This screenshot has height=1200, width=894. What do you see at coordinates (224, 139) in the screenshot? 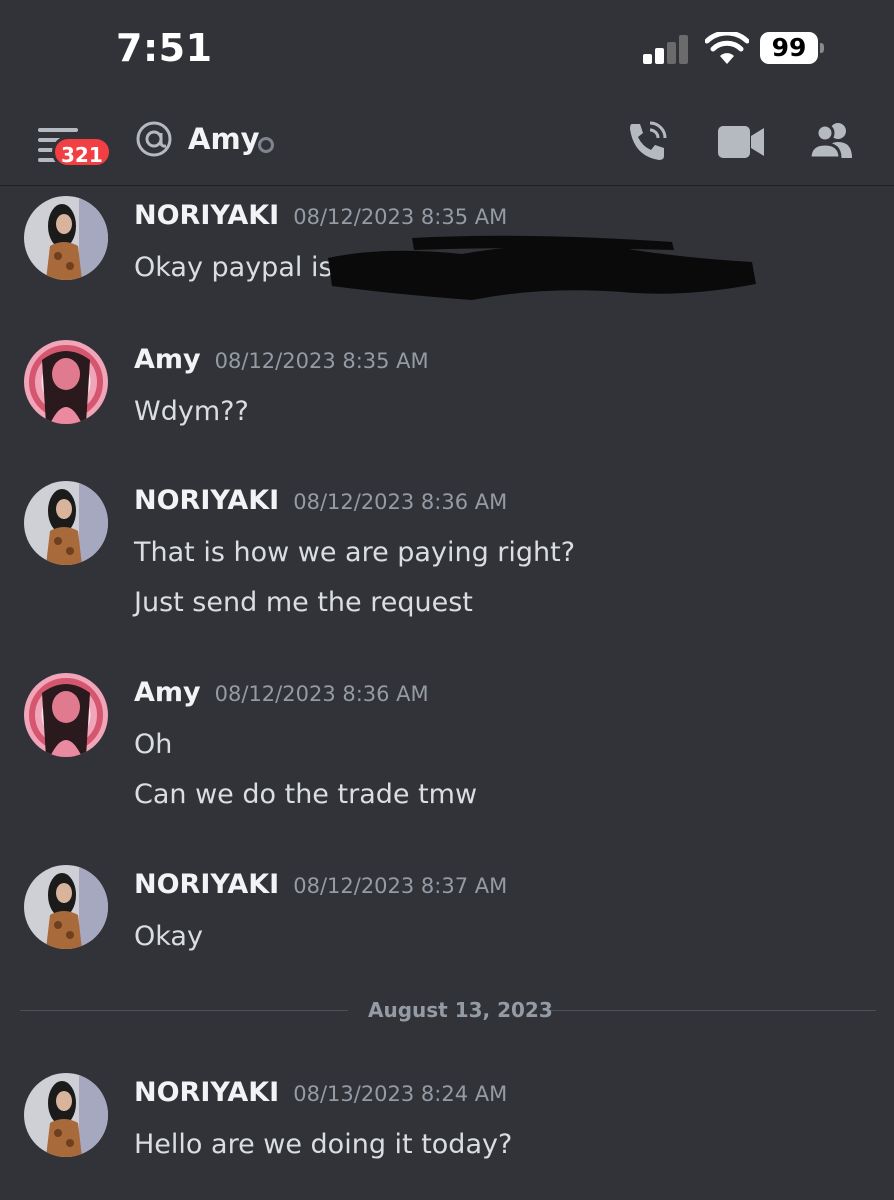
I see `channel-title: Amy` at bounding box center [224, 139].